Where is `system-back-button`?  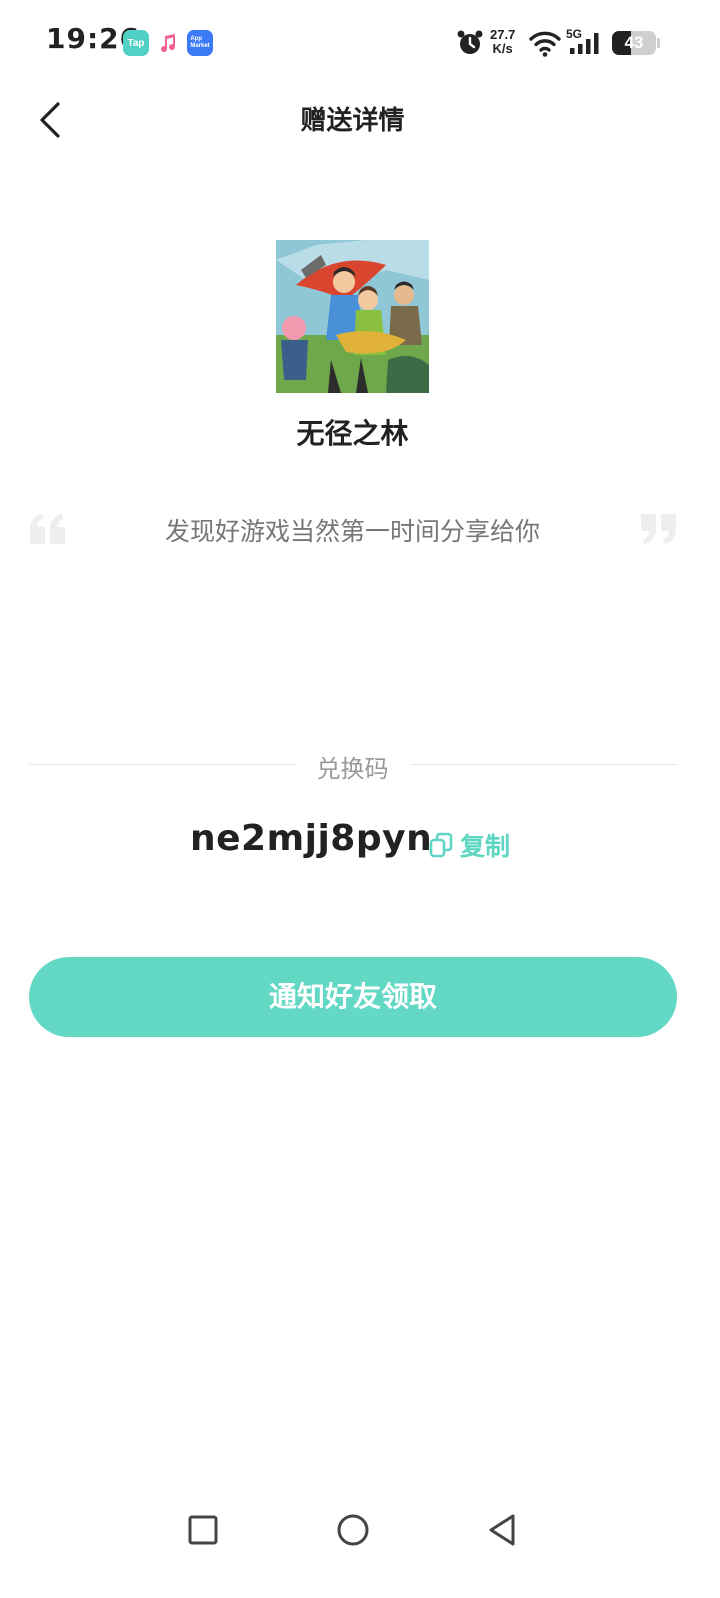 system-back-button is located at coordinates (503, 1530).